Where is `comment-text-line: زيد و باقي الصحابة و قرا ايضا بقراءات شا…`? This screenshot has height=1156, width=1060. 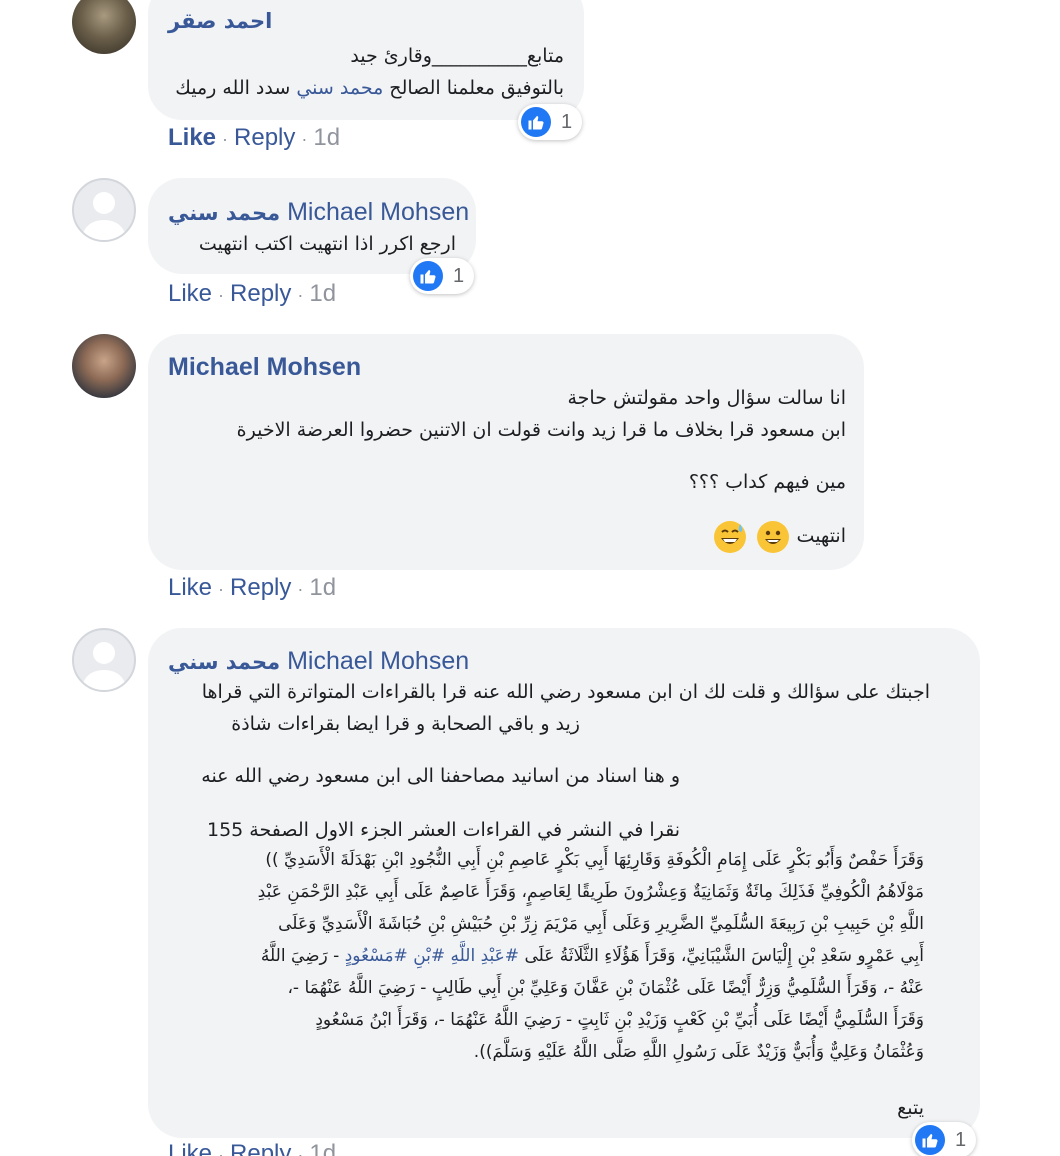 comment-text-line: زيد و باقي الصحابة و قرا ايضا بقراءات شا… is located at coordinates (405, 724).